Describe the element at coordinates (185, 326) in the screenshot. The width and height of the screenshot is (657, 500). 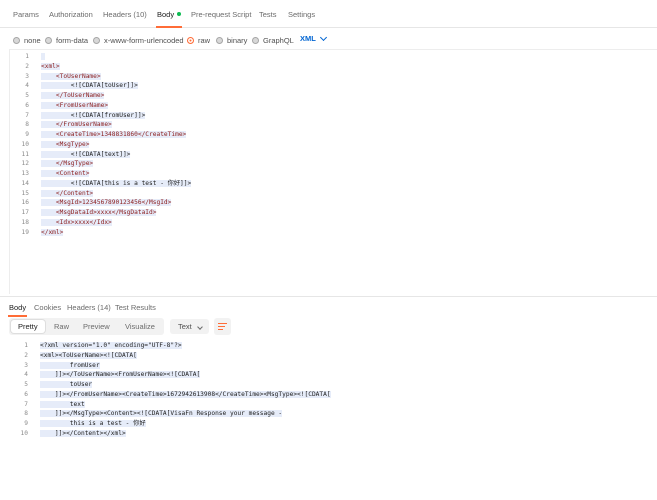
I see `format-label: Text` at that location.